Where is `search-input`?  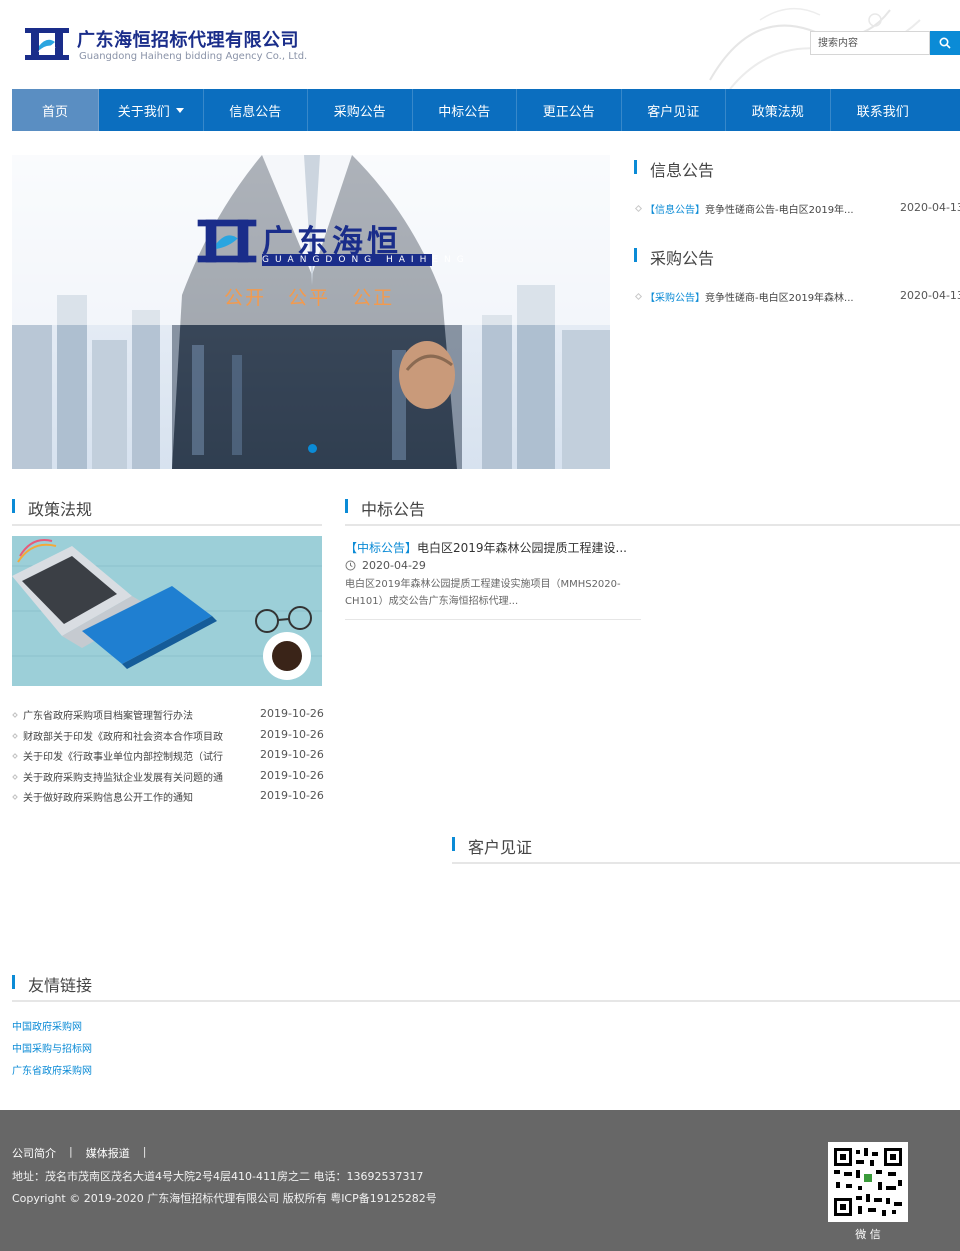
search-input is located at coordinates (870, 43).